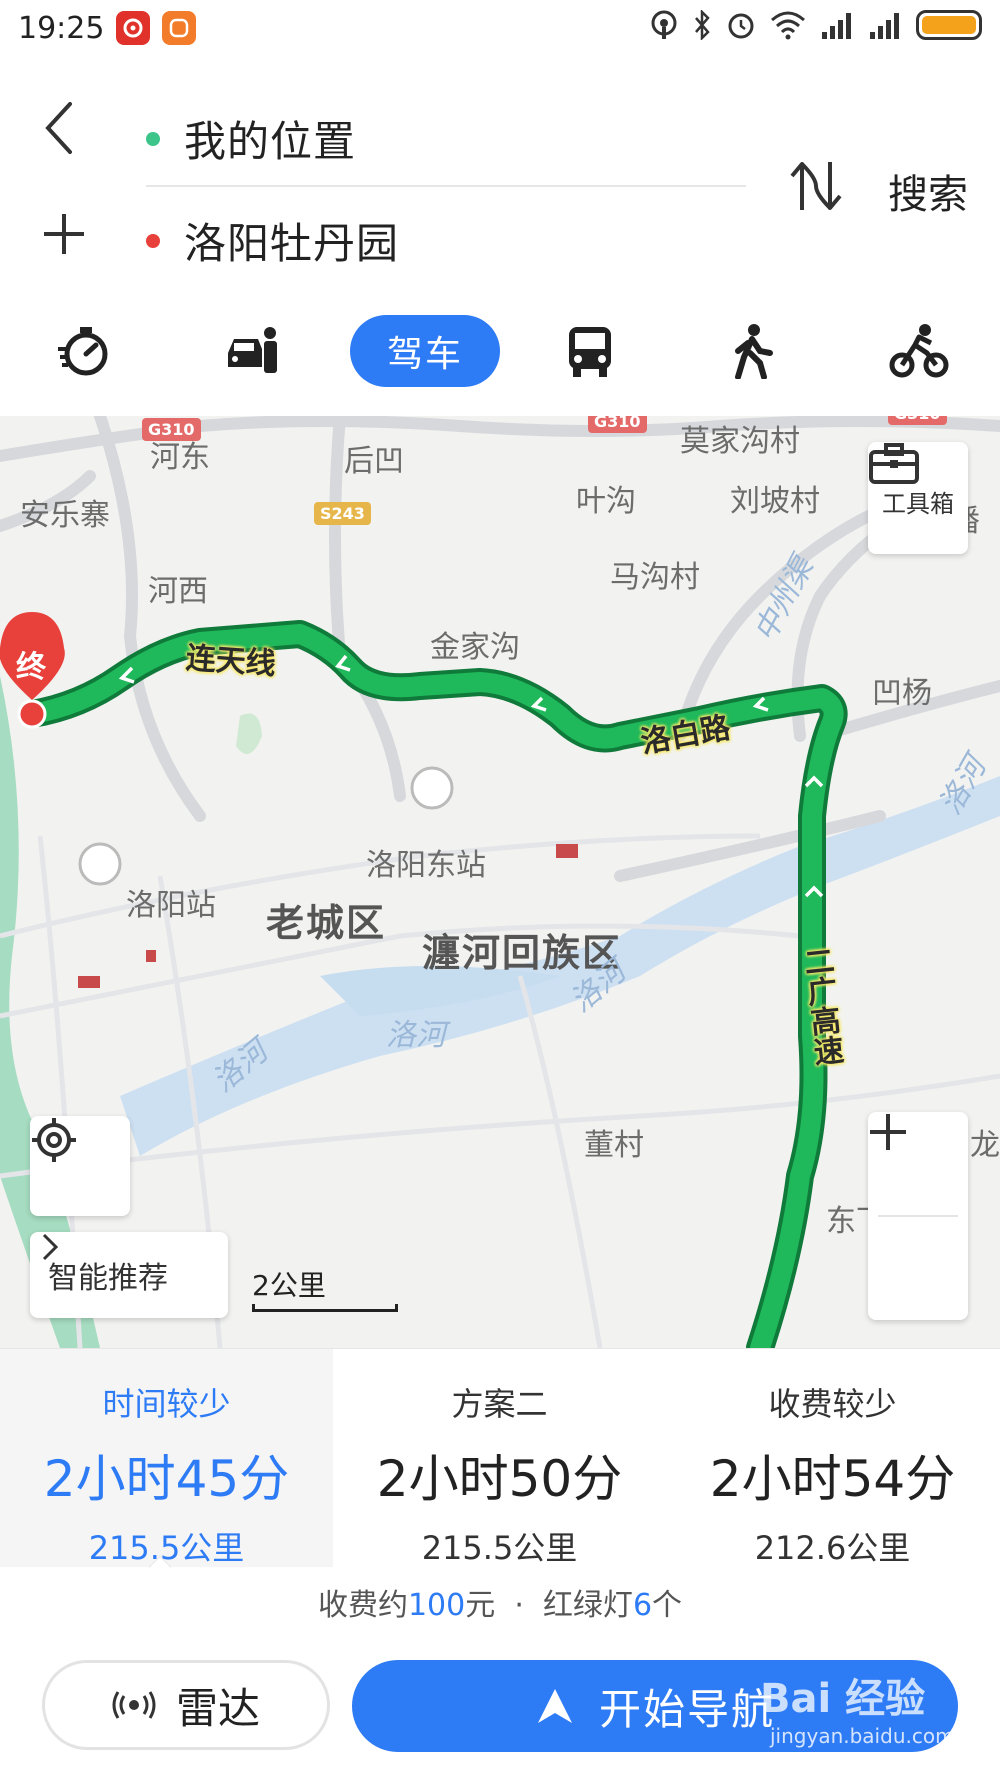 The height and width of the screenshot is (1778, 1000). I want to click on hotspot-icon, so click(664, 24).